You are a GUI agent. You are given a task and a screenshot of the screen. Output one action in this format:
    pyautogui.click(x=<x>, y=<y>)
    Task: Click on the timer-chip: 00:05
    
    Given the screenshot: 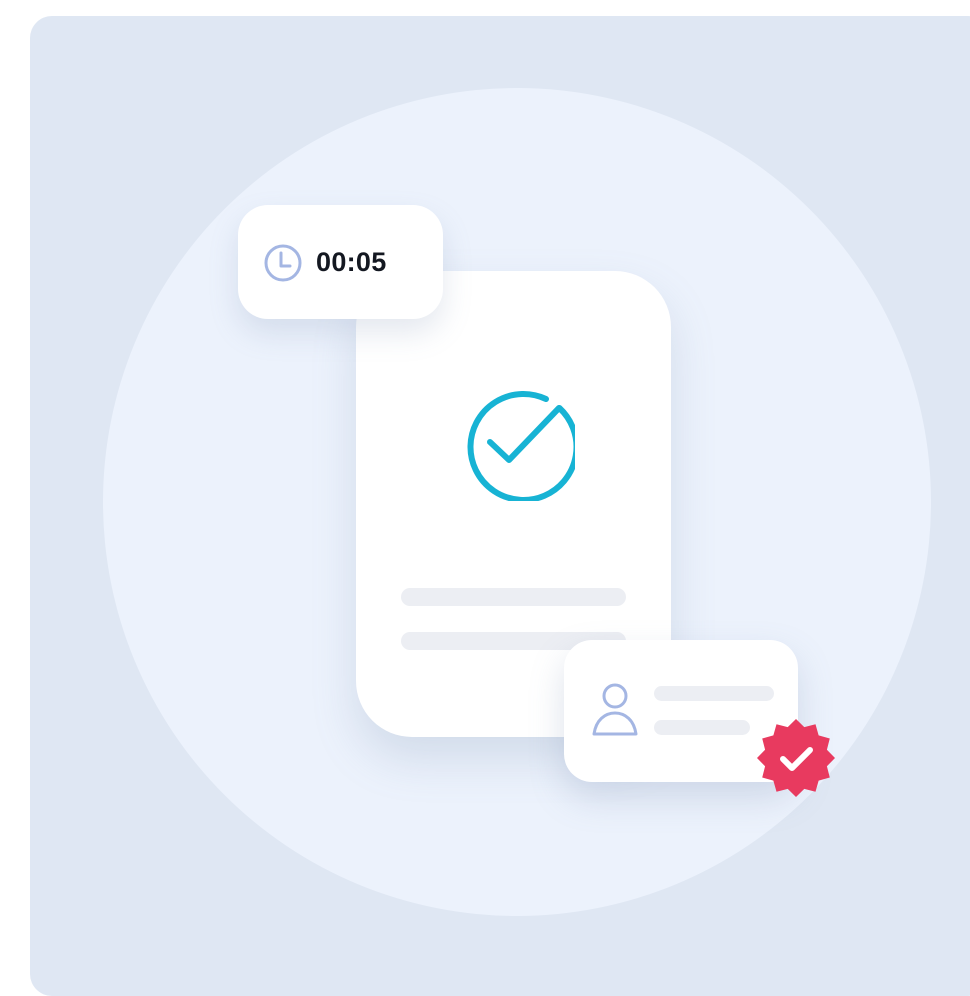 What is the action you would take?
    pyautogui.click(x=340, y=262)
    